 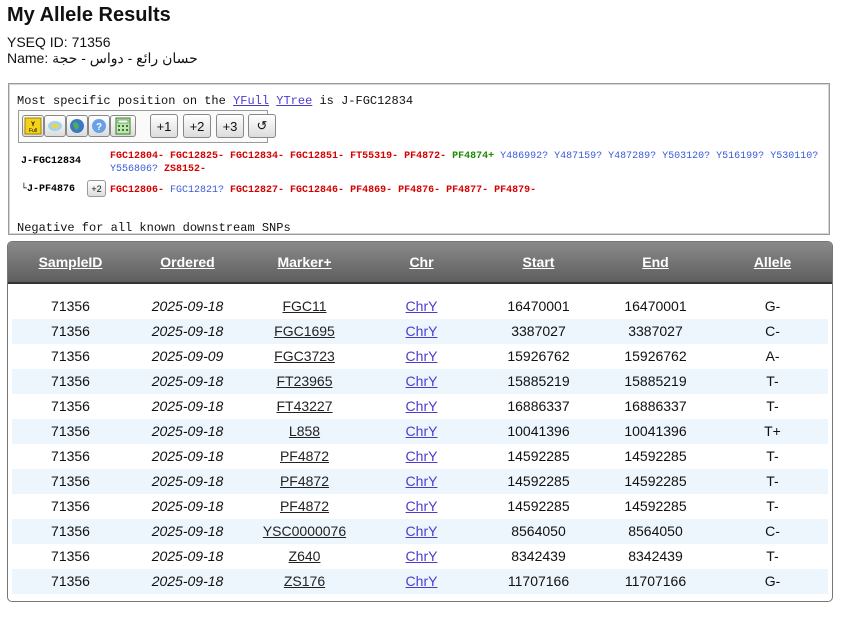 I want to click on cell-marker: Z640, so click(x=304, y=556).